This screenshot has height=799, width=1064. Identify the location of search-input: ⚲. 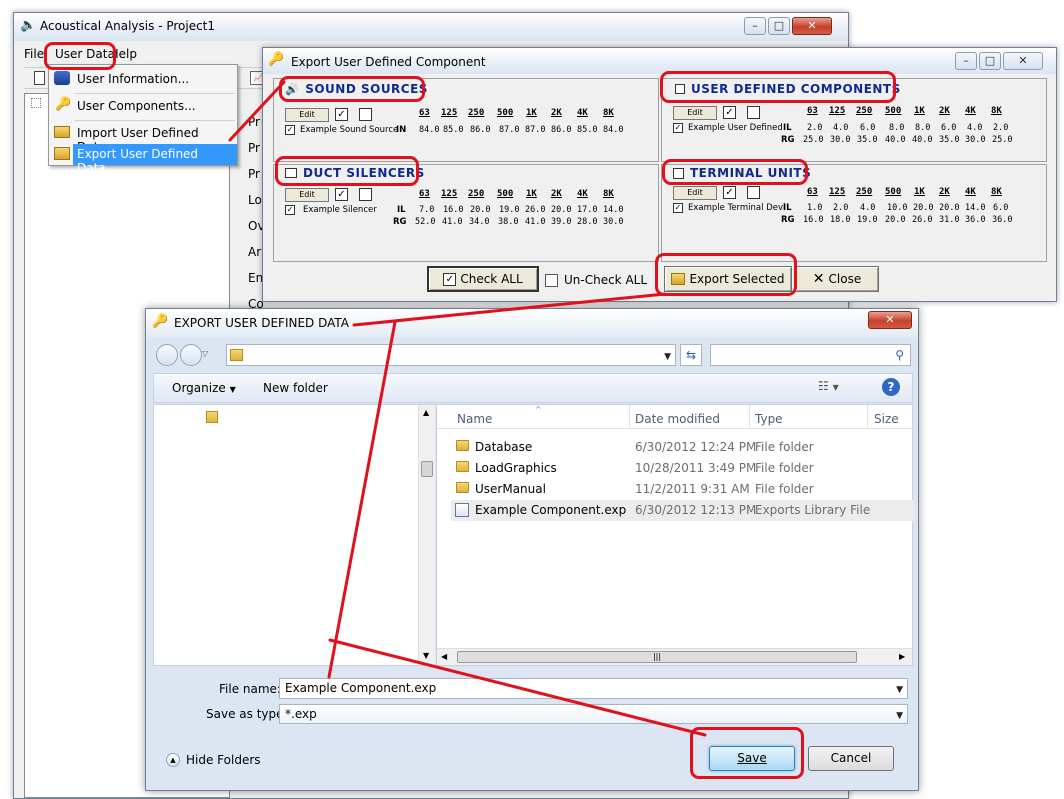
(810, 355).